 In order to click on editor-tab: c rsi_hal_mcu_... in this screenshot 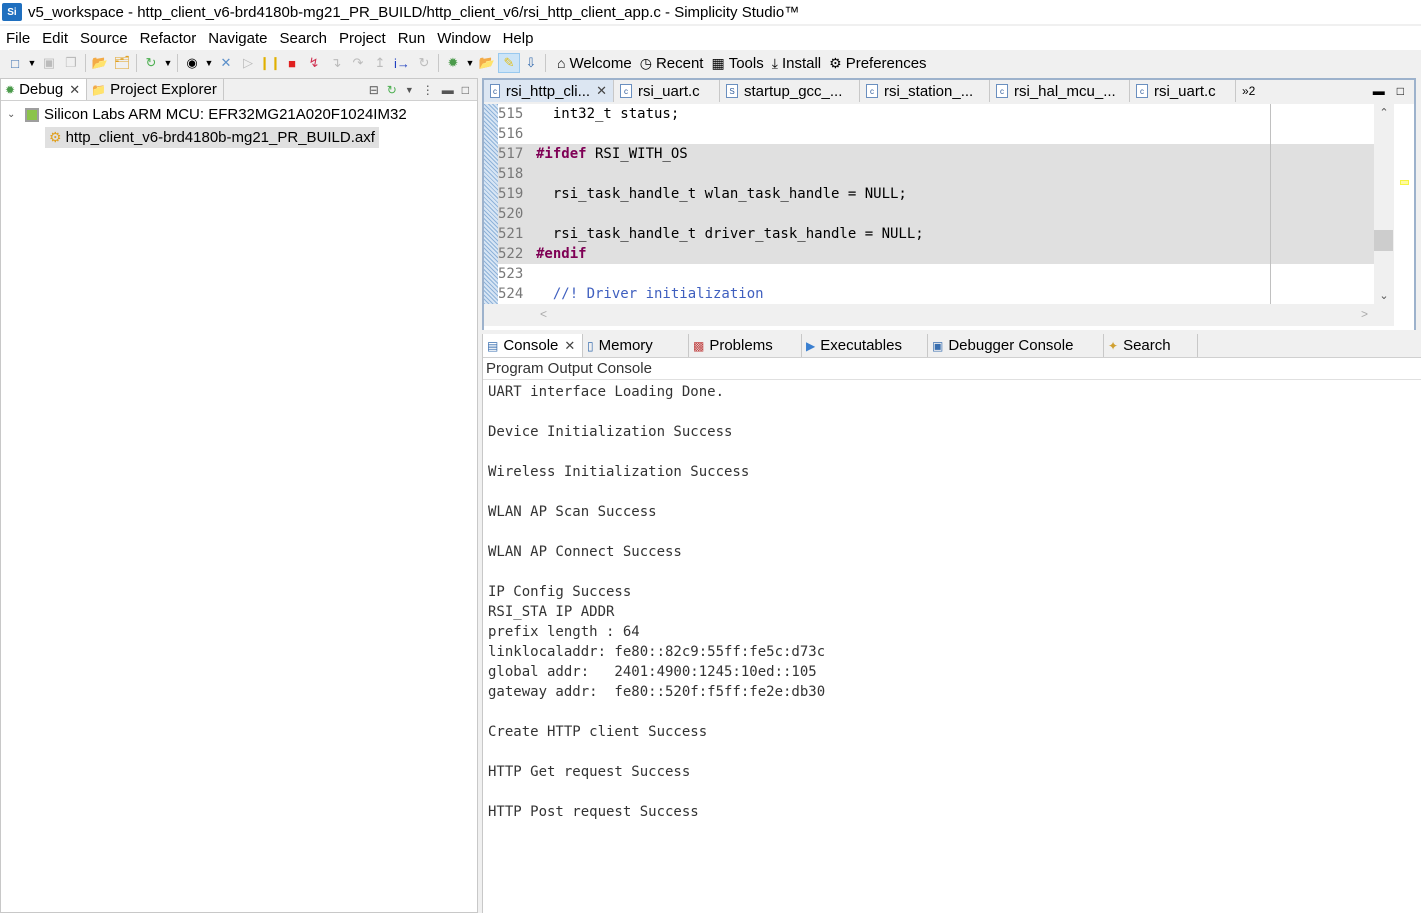, I will do `click(1060, 91)`.